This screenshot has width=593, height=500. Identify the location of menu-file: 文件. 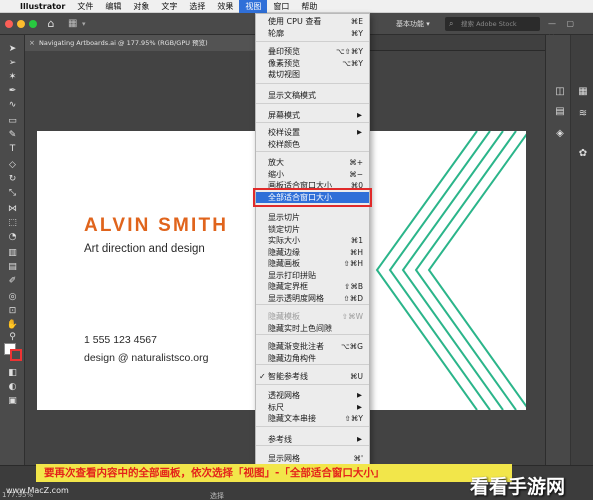
(85, 6).